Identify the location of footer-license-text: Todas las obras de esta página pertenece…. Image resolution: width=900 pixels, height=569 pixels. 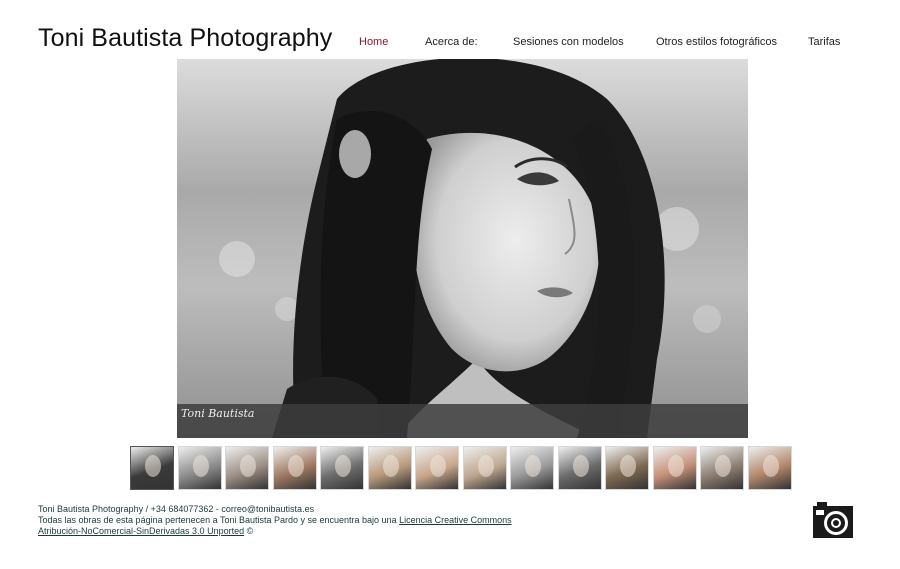
(358, 520).